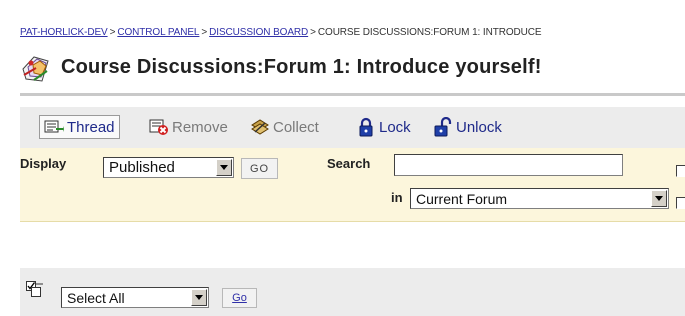  What do you see at coordinates (159, 127) in the screenshot?
I see `remove-icon` at bounding box center [159, 127].